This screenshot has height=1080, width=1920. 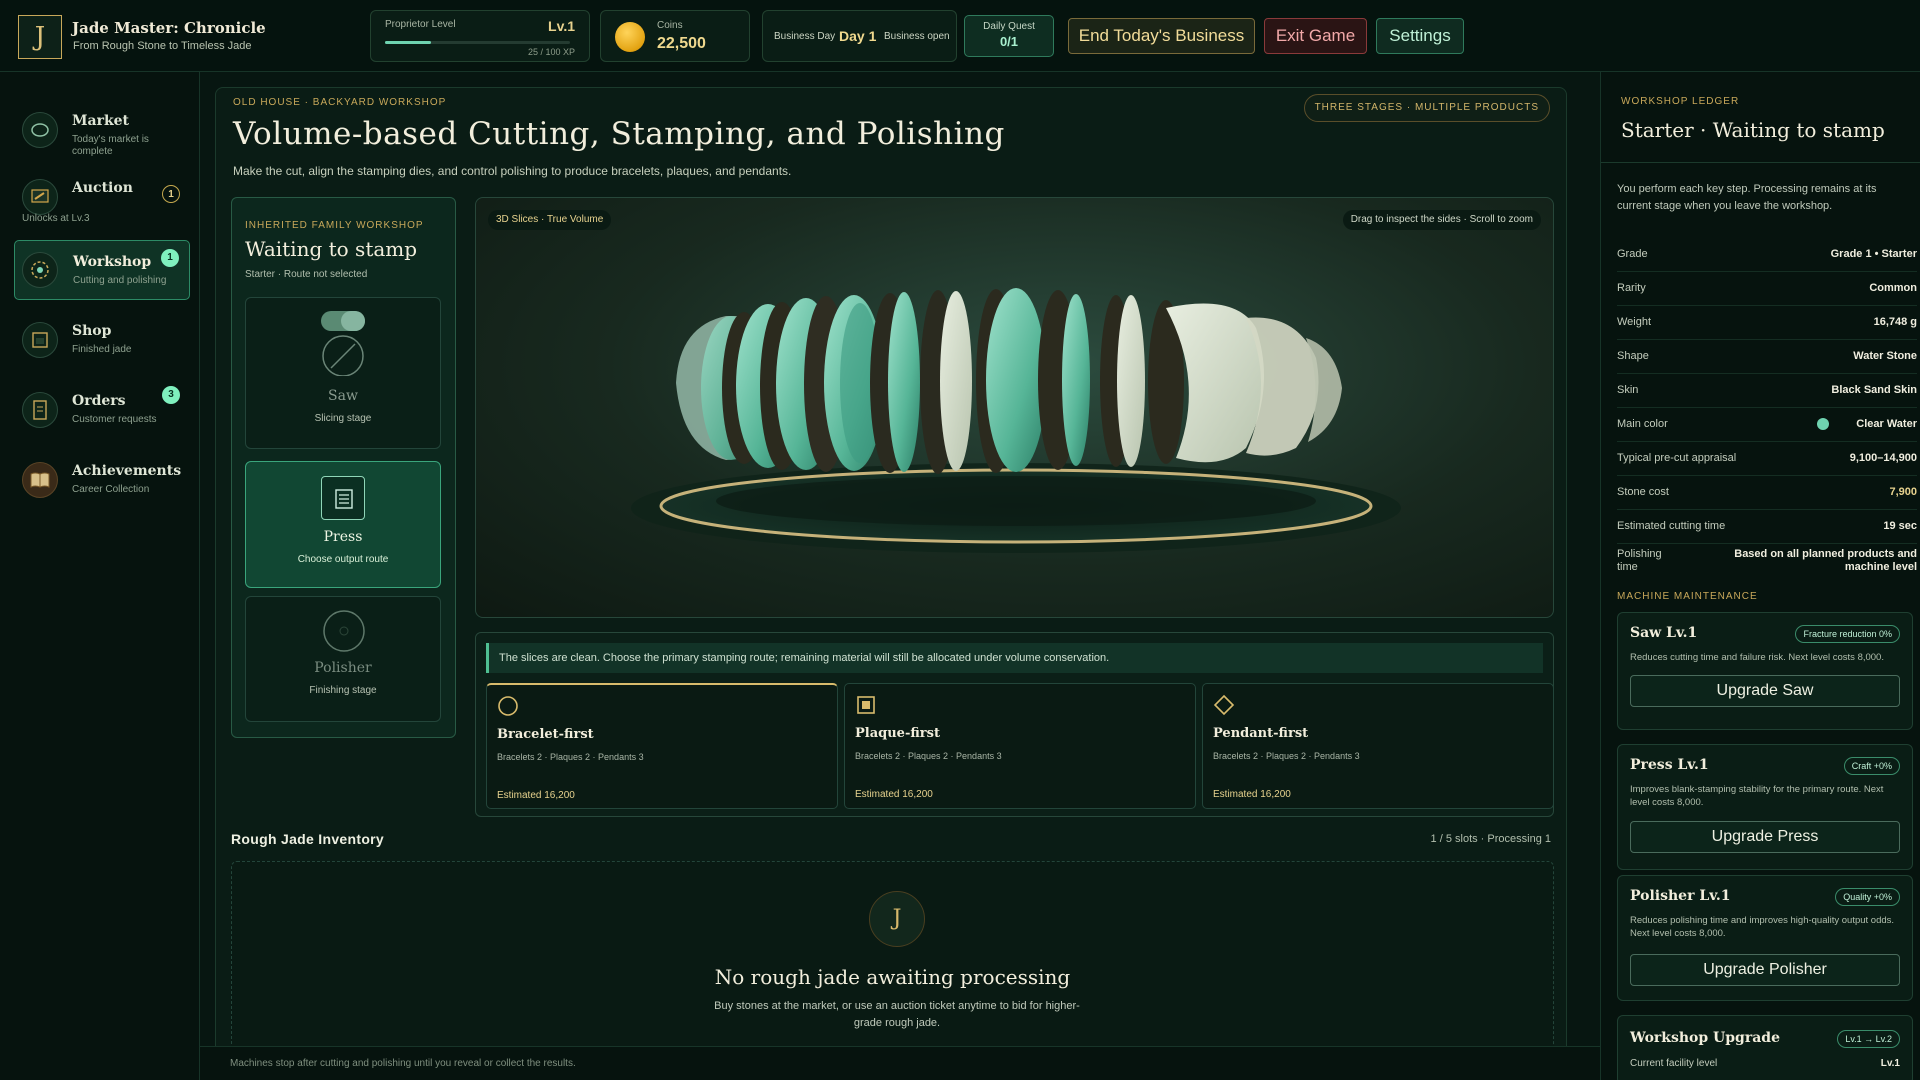 I want to click on machine-title: Saw Lv.1, so click(x=1664, y=633).